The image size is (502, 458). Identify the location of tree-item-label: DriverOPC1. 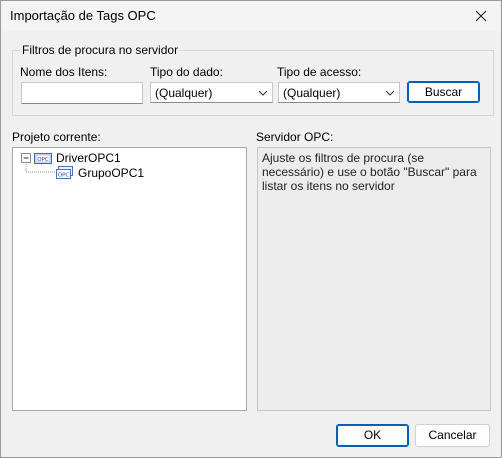
(88, 158).